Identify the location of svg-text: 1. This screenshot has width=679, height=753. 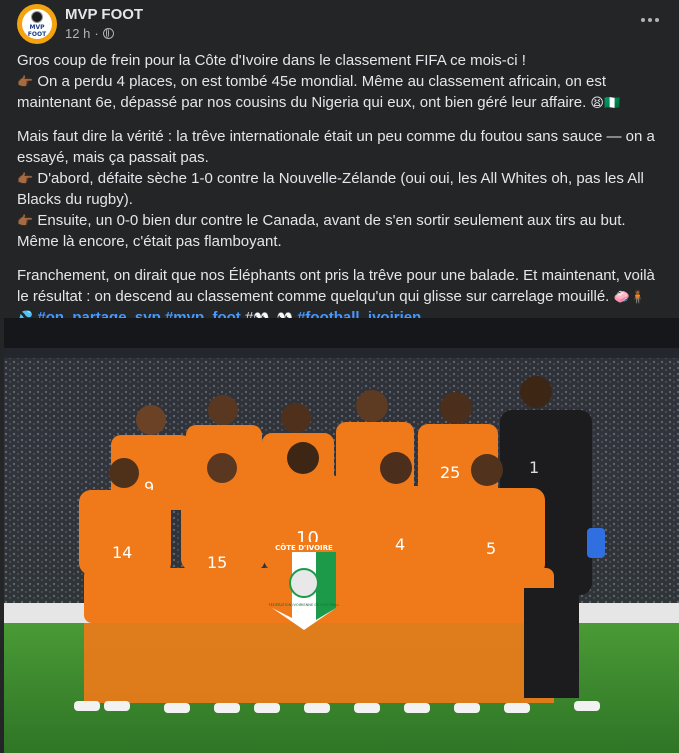
(534, 467).